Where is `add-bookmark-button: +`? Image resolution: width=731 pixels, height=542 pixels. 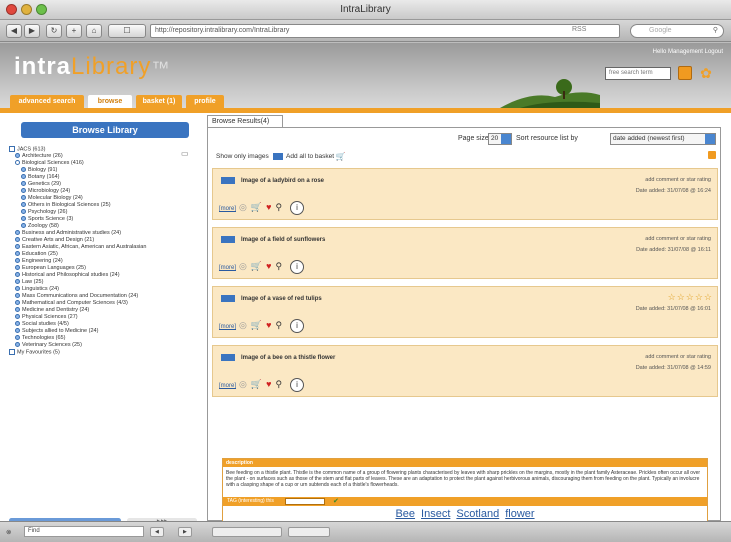
add-bookmark-button: + is located at coordinates (74, 31).